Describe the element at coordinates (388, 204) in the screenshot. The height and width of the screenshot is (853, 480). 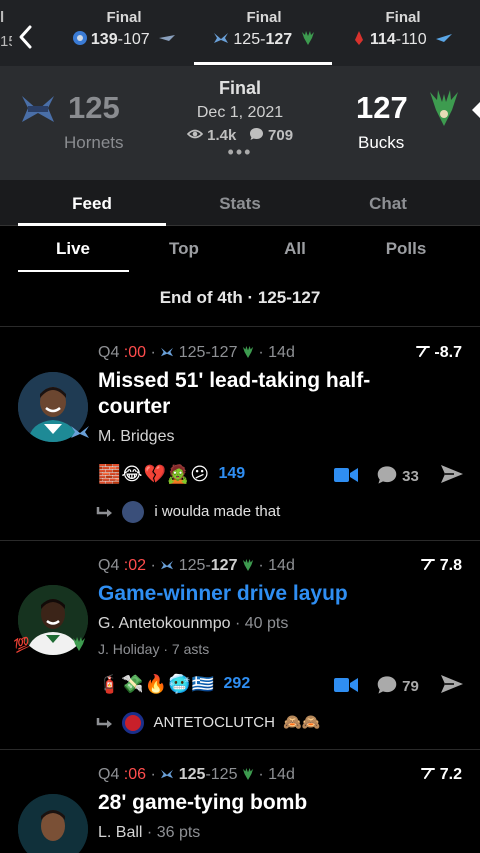
I see `tab-chat: Chat` at that location.